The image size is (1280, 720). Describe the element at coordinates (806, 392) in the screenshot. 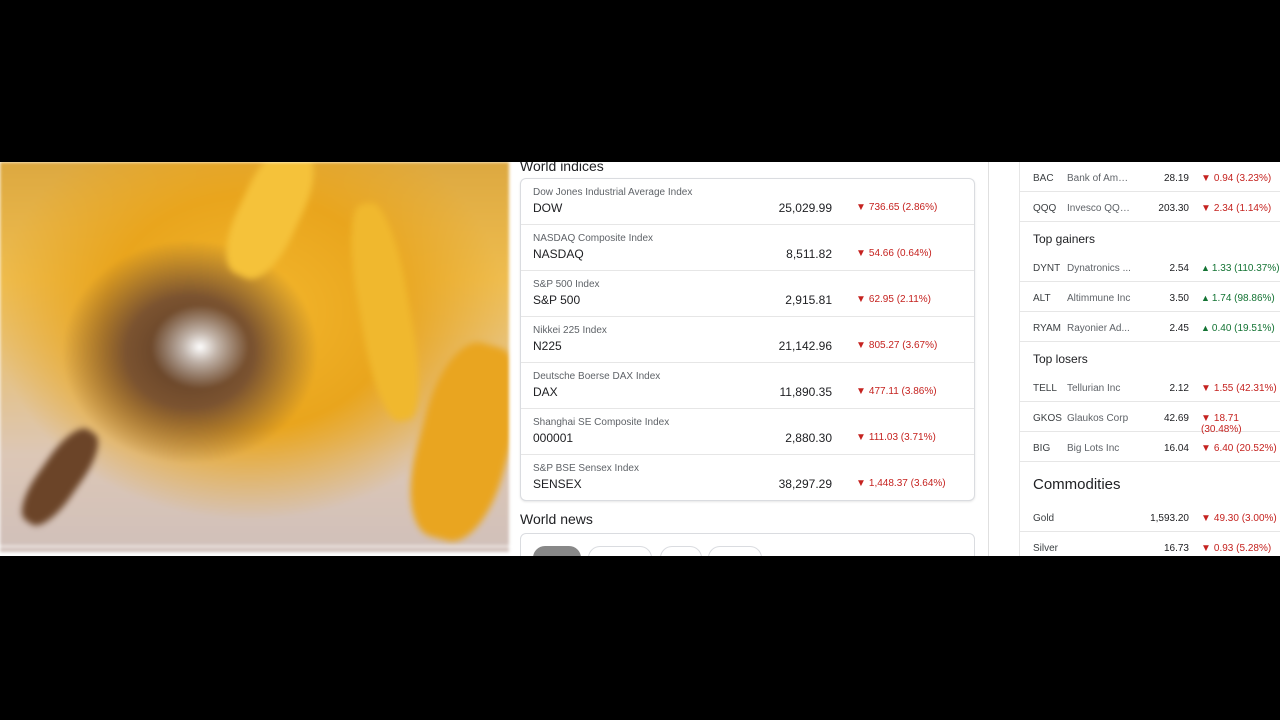

I see `index-price: 11,890.35` at that location.